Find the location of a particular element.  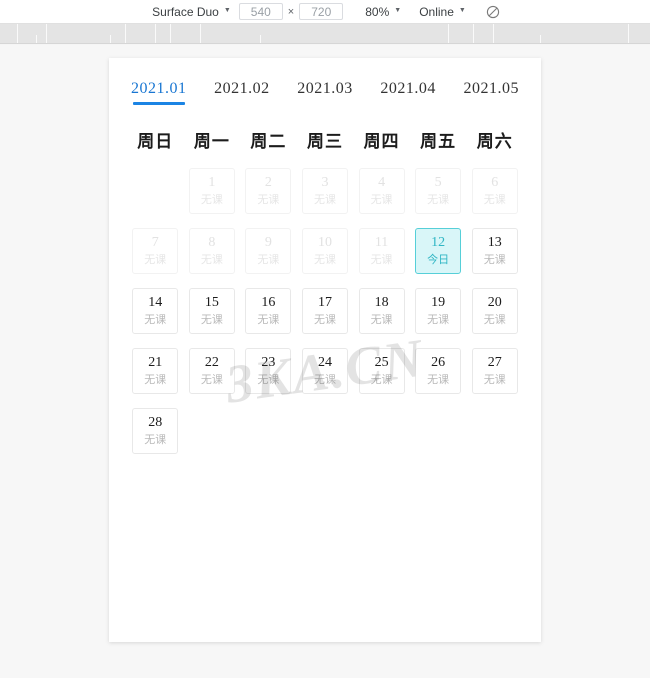

calendar-day-cell: 25 无课 is located at coordinates (381, 371).